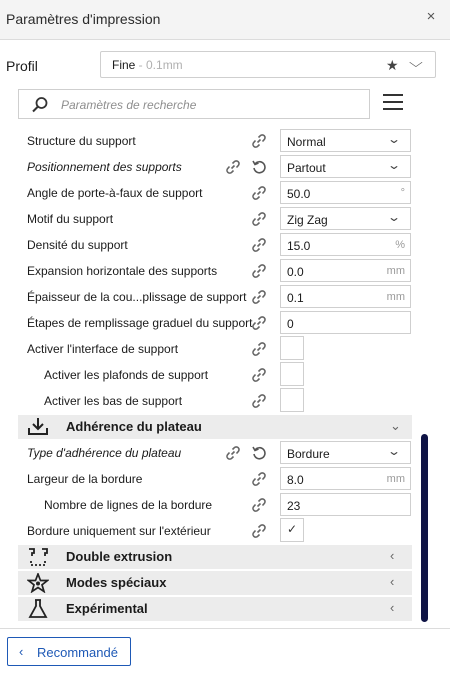  I want to click on setting-label: Type d'adhérence du plateau, so click(104, 453).